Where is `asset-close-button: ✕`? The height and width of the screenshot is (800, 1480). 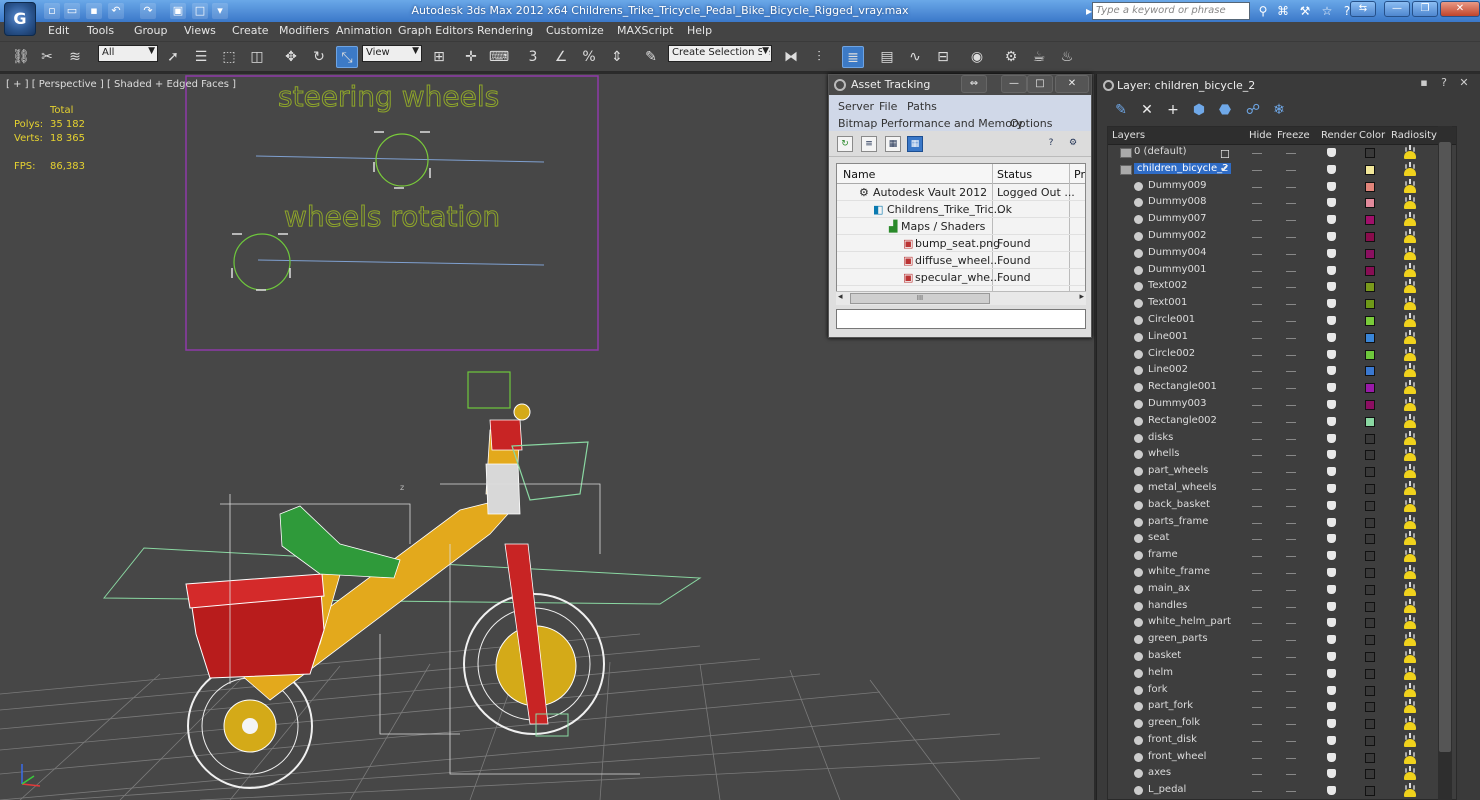
asset-close-button: ✕ is located at coordinates (1072, 84).